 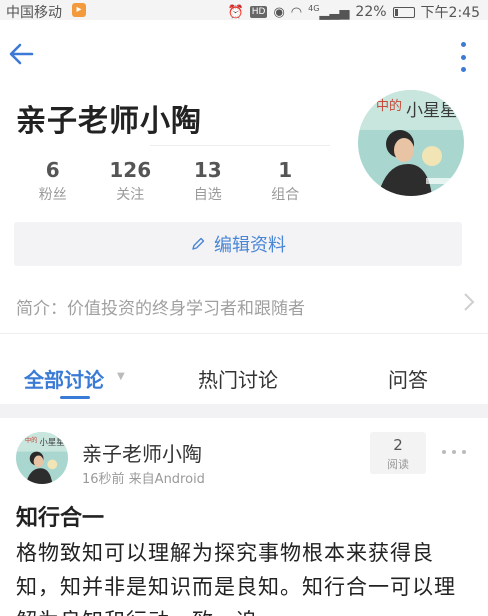 I want to click on avatar: 中的 小星星, so click(x=411, y=143).